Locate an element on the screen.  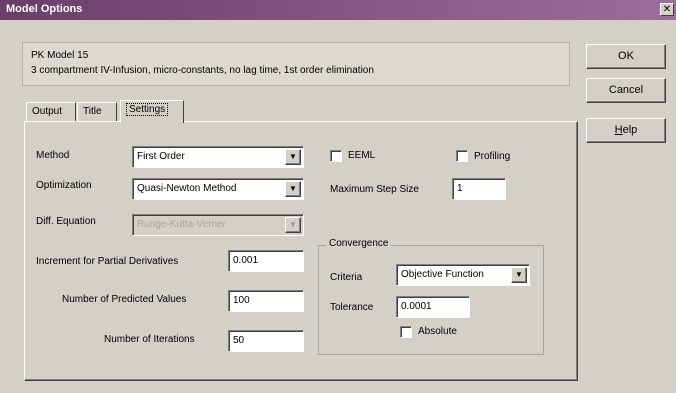
diff-equation-dropdown: Runge-Kutta-Verner ▼ is located at coordinates (218, 225).